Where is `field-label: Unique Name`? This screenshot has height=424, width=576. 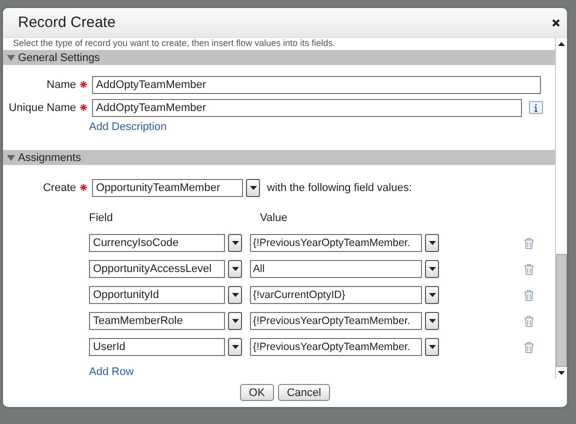 field-label: Unique Name is located at coordinates (42, 108).